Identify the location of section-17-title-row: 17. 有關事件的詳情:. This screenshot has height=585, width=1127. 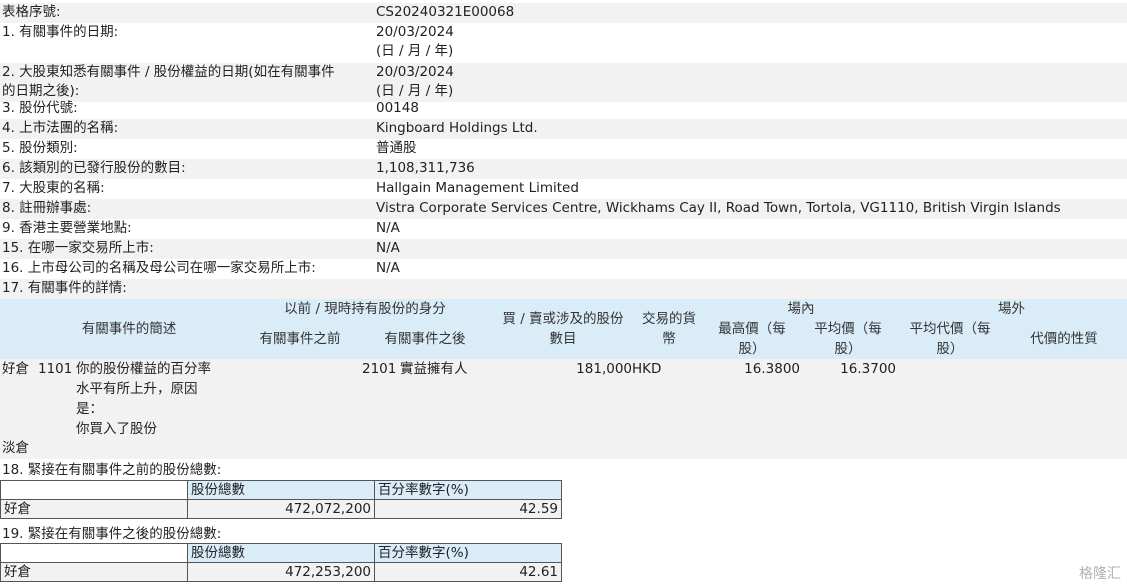
(563, 289).